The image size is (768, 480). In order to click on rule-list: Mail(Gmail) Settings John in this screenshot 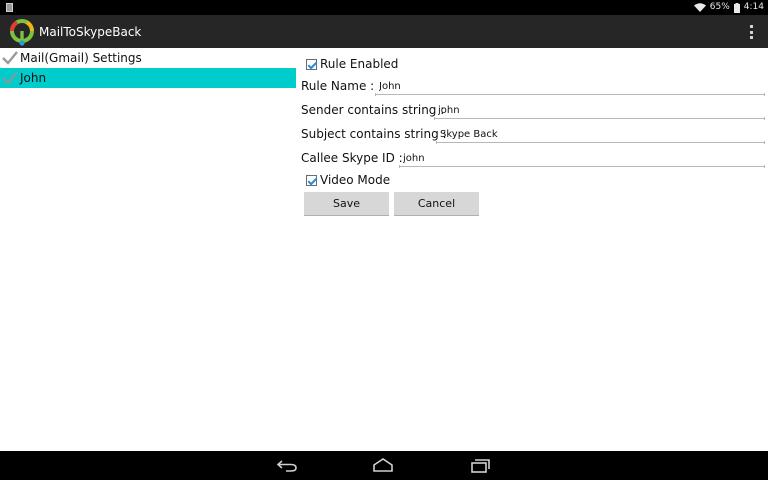, I will do `click(148, 68)`.